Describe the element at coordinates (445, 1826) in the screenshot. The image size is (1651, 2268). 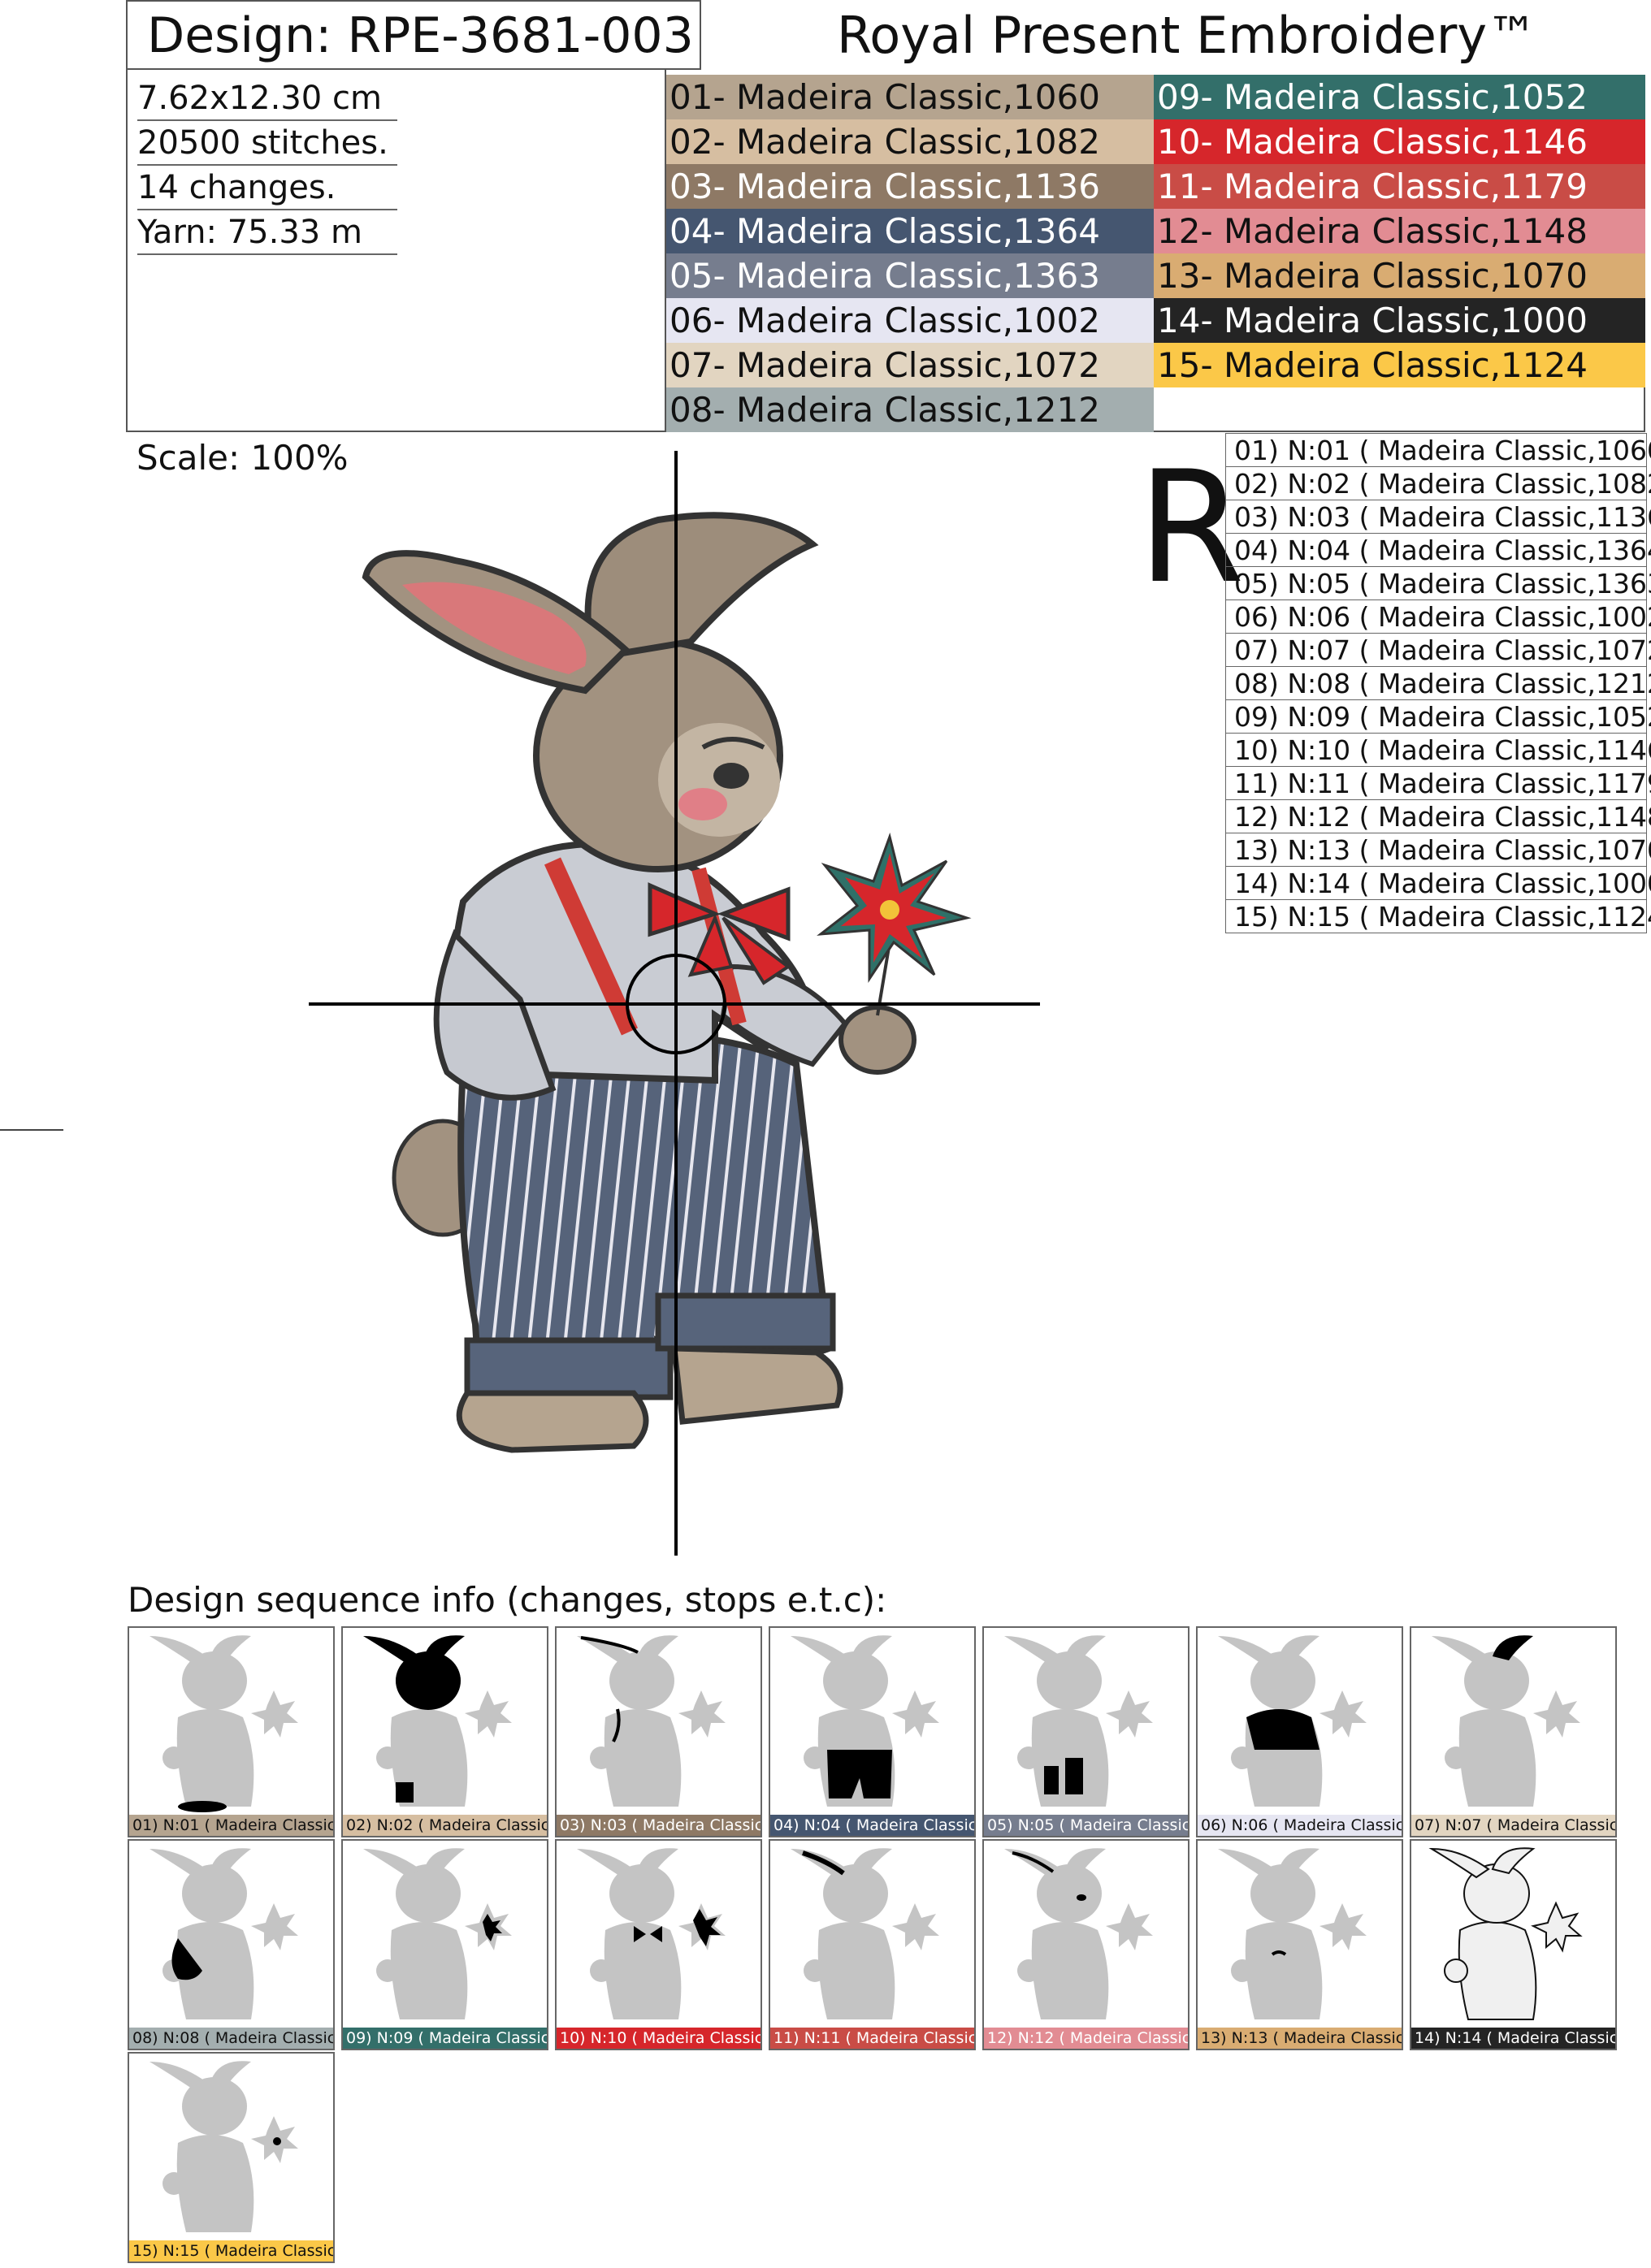
I see `sequence-caption: 02) N:02 ( Madeira Classic` at that location.